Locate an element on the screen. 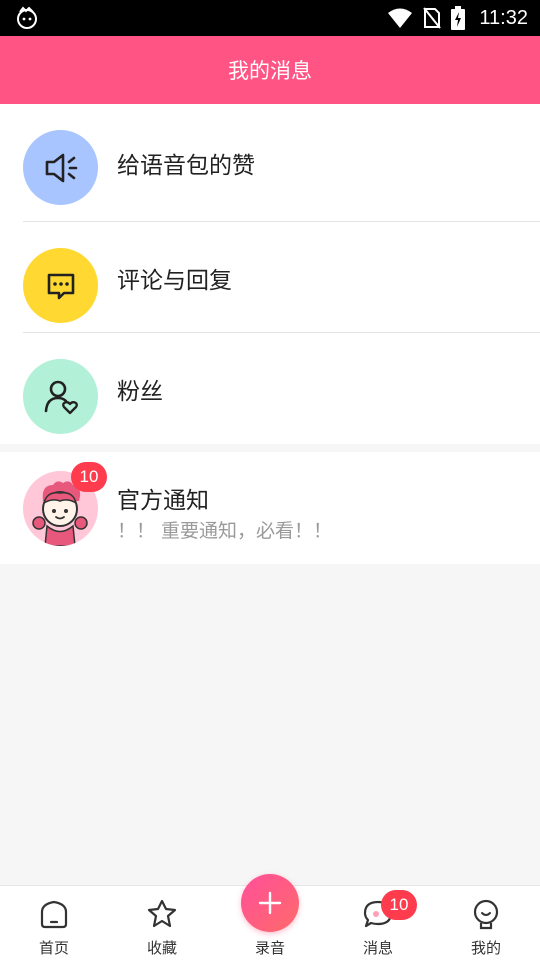  status-bar: 11:32 is located at coordinates (270, 18).